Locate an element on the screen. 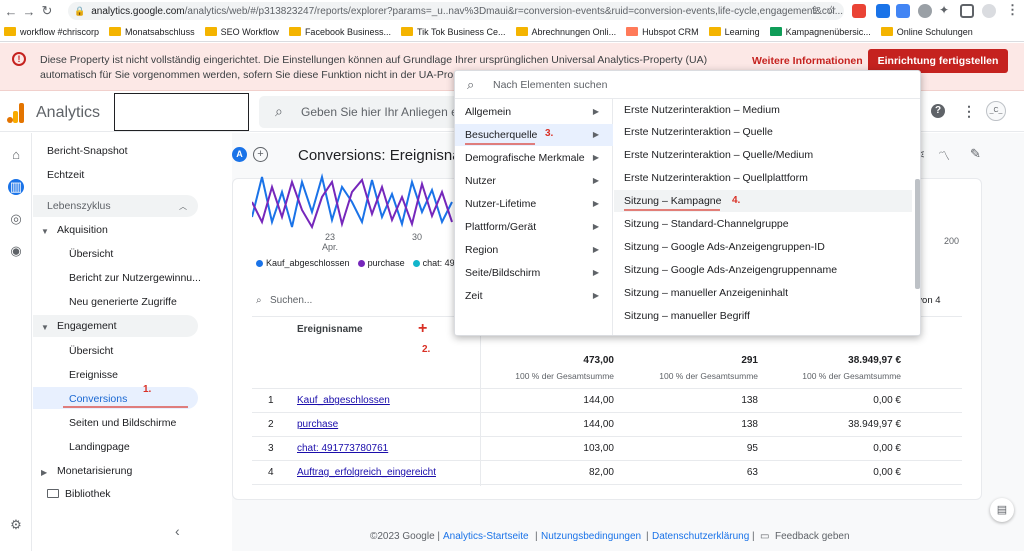  bookmark-item: SEO Workflow is located at coordinates (241, 32).